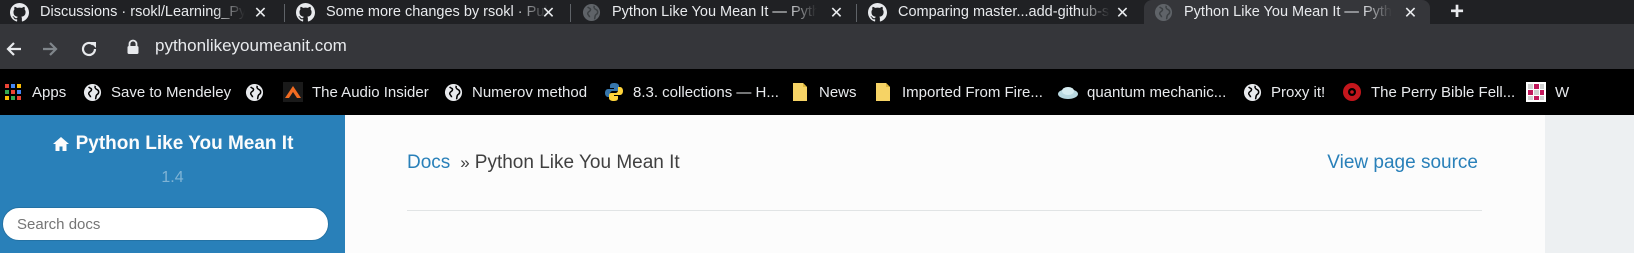 This screenshot has width=1634, height=253. I want to click on address-bar: pythonlikeyoumeanit.com, so click(869, 46).